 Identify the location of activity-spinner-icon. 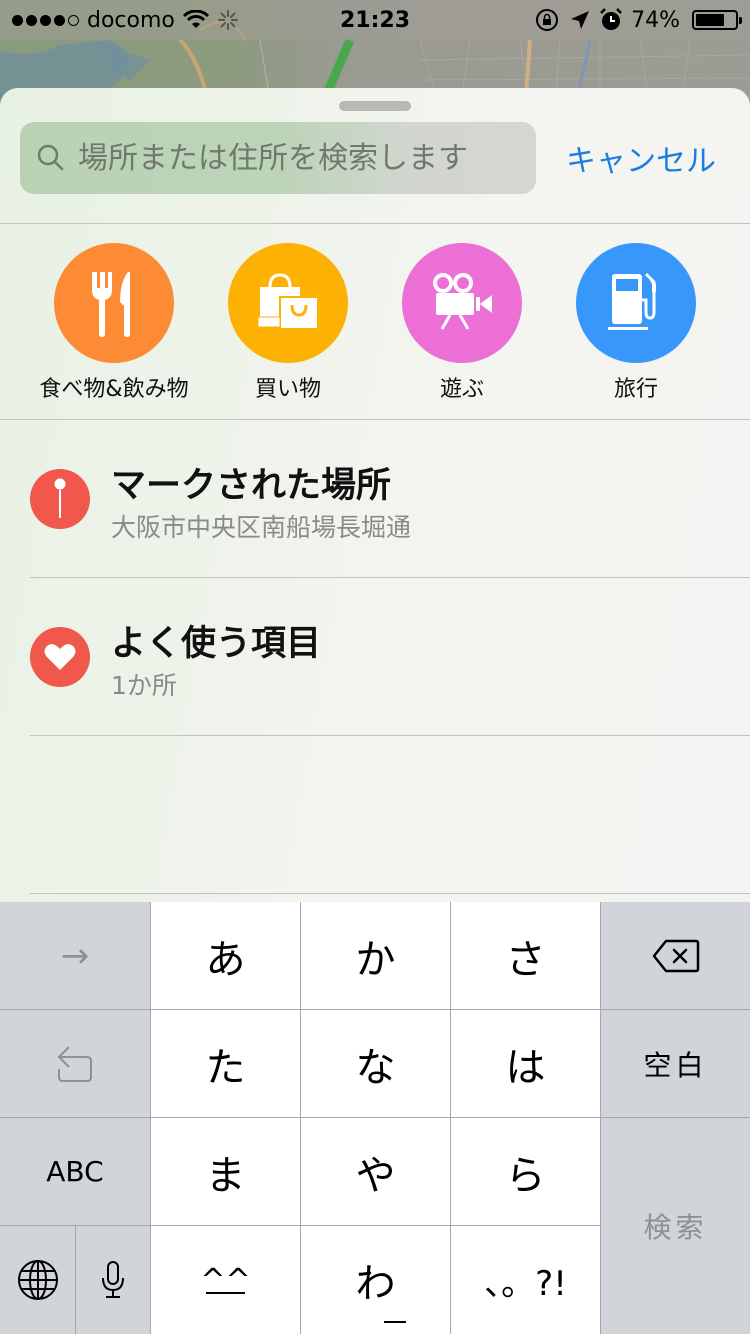
(227, 20).